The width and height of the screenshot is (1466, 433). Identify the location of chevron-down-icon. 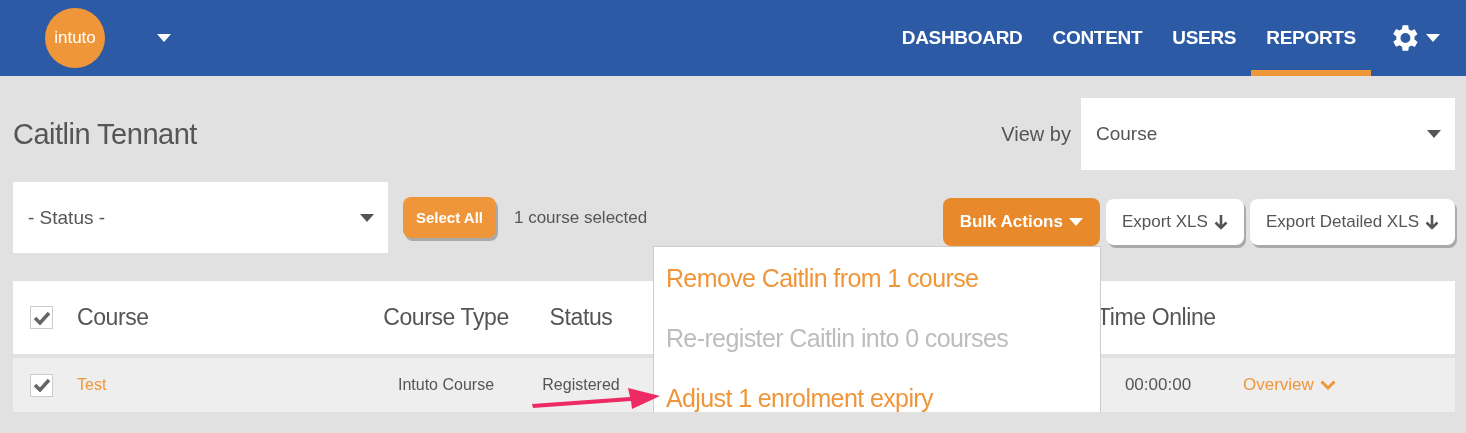
(1327, 385).